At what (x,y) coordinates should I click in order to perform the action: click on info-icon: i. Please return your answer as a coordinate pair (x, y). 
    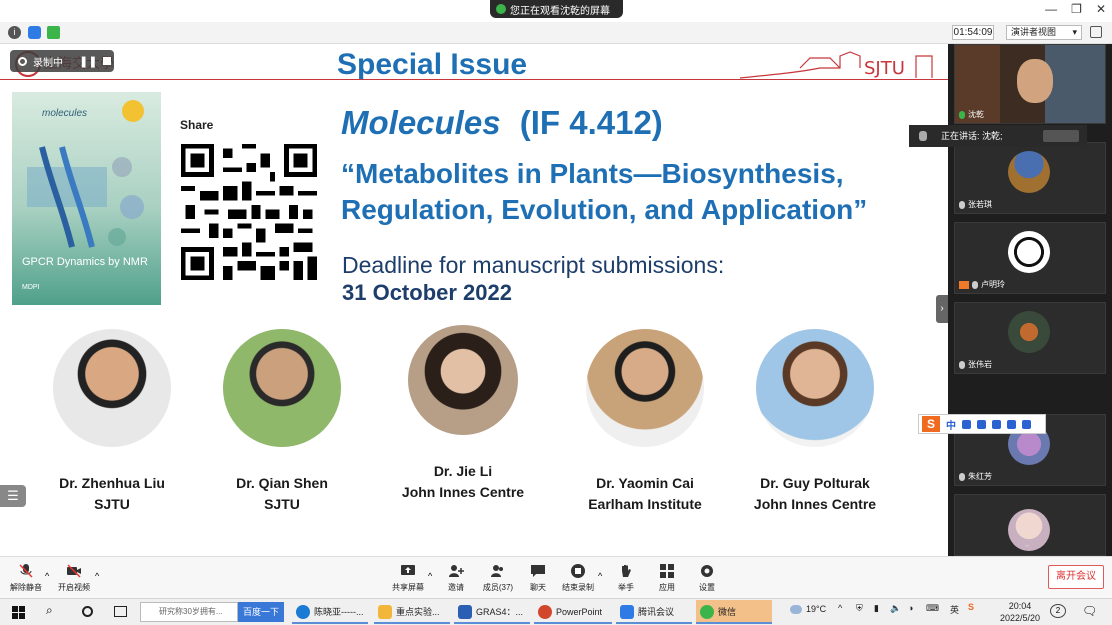
    Looking at the image, I should click on (14, 32).